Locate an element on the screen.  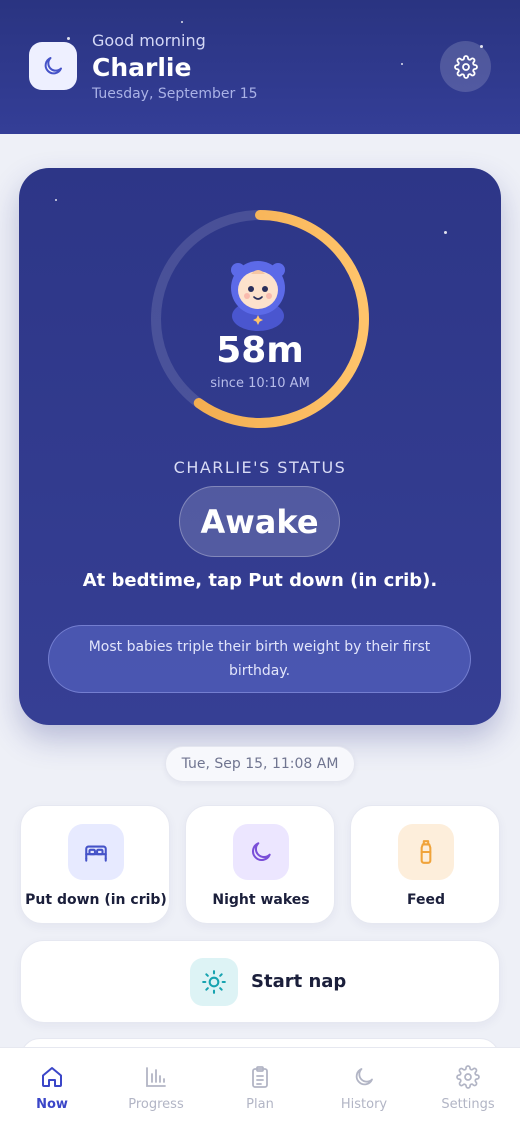
put-down-button: Put down (in crib) is located at coordinates (95, 864).